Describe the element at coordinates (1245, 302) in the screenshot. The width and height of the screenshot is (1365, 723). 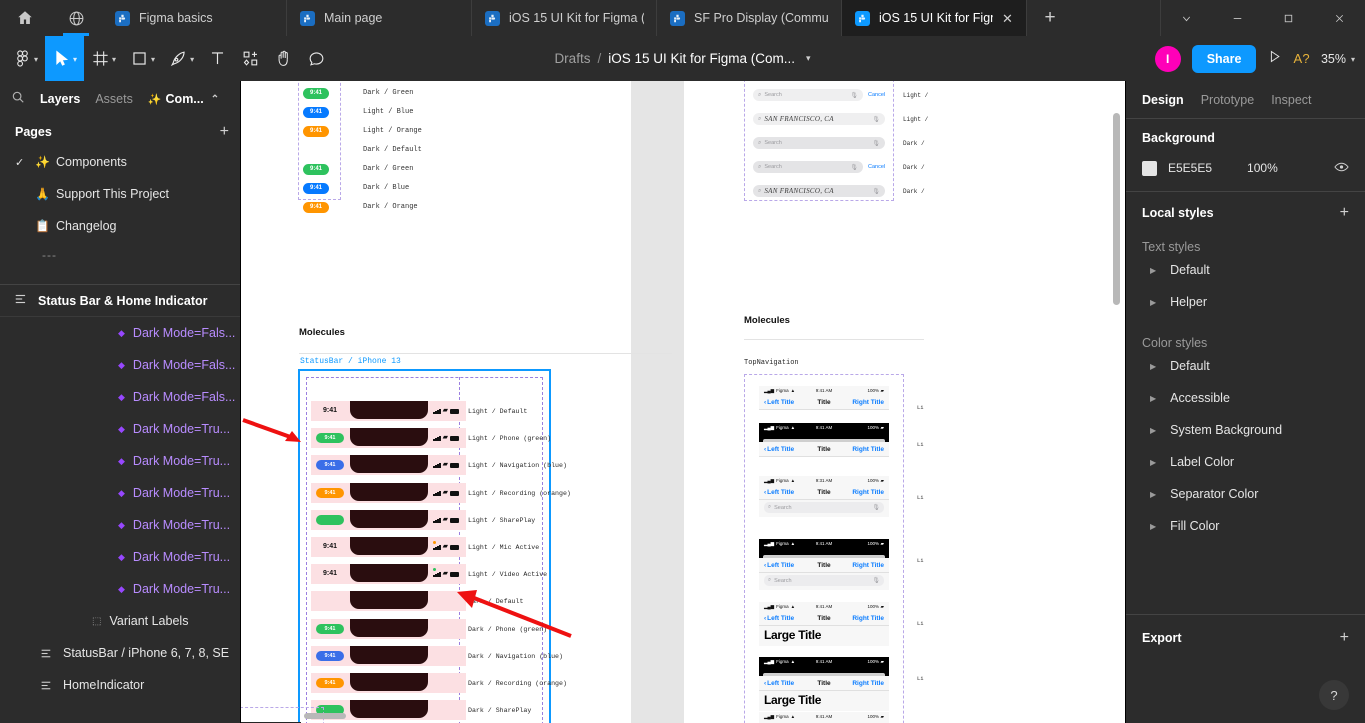
I see `style-row: ▶ Helper` at that location.